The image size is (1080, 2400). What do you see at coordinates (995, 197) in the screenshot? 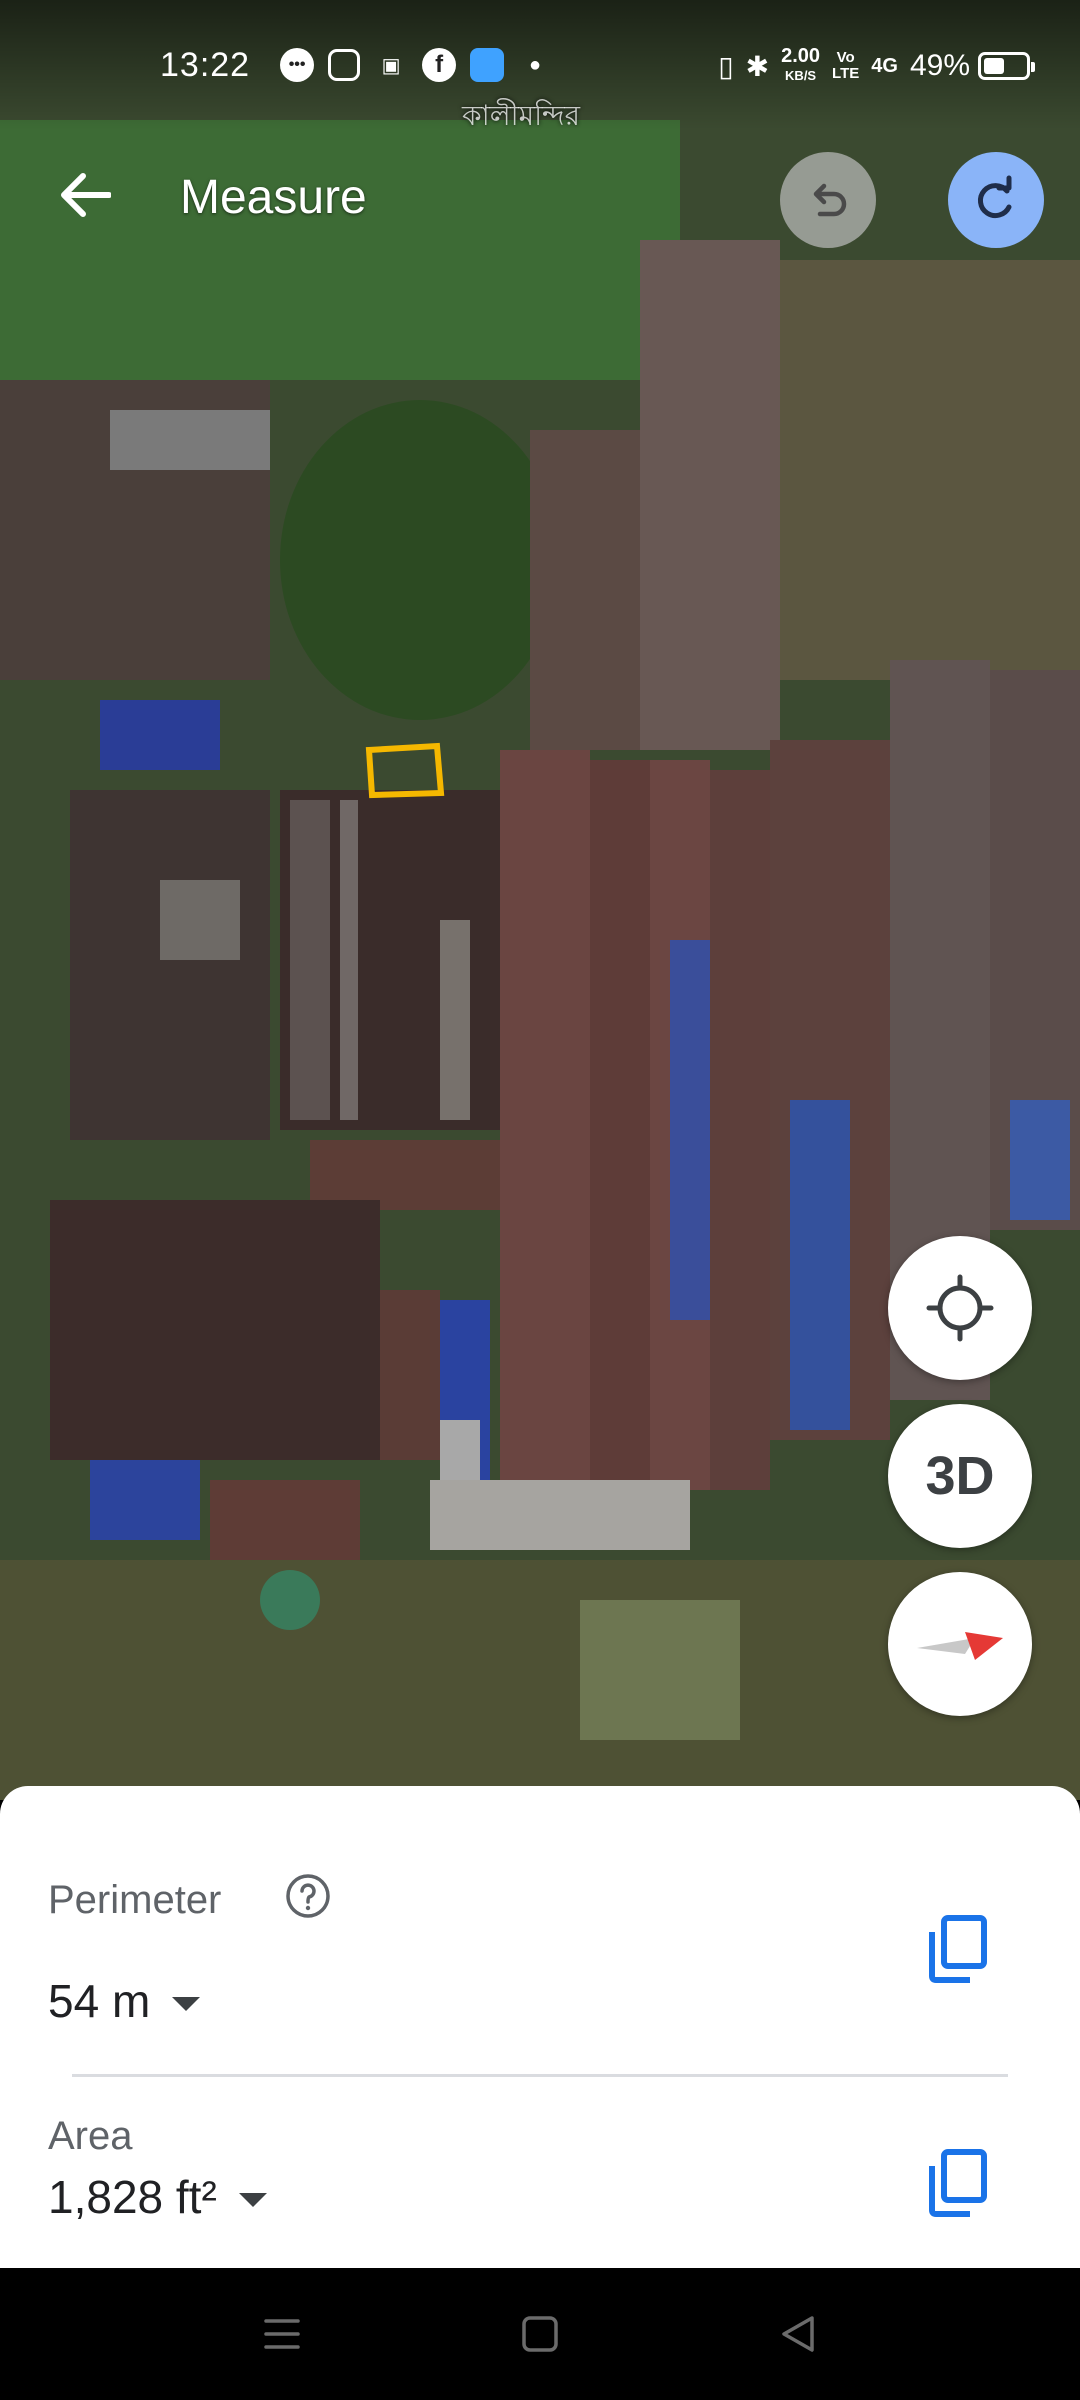
I see `redo-icon` at bounding box center [995, 197].